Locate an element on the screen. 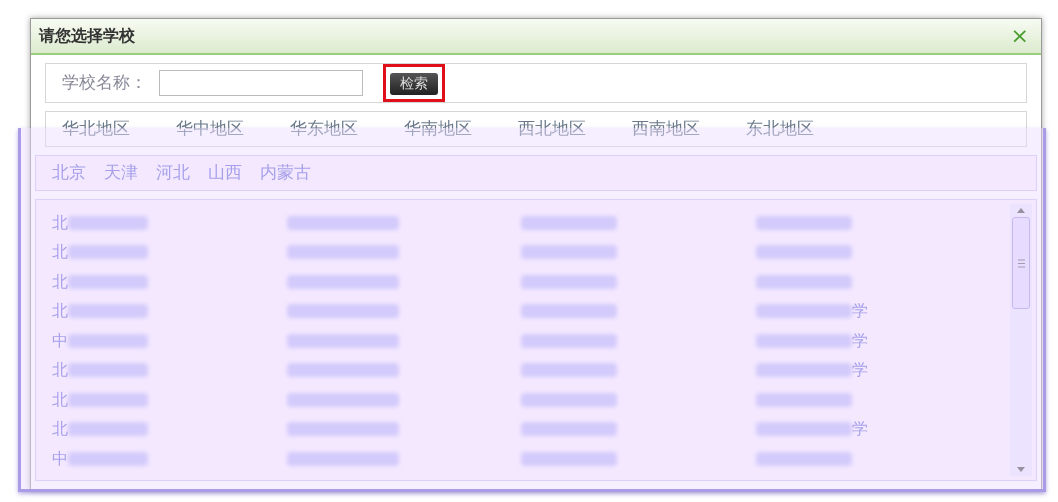  province-link: 山西 is located at coordinates (225, 173).